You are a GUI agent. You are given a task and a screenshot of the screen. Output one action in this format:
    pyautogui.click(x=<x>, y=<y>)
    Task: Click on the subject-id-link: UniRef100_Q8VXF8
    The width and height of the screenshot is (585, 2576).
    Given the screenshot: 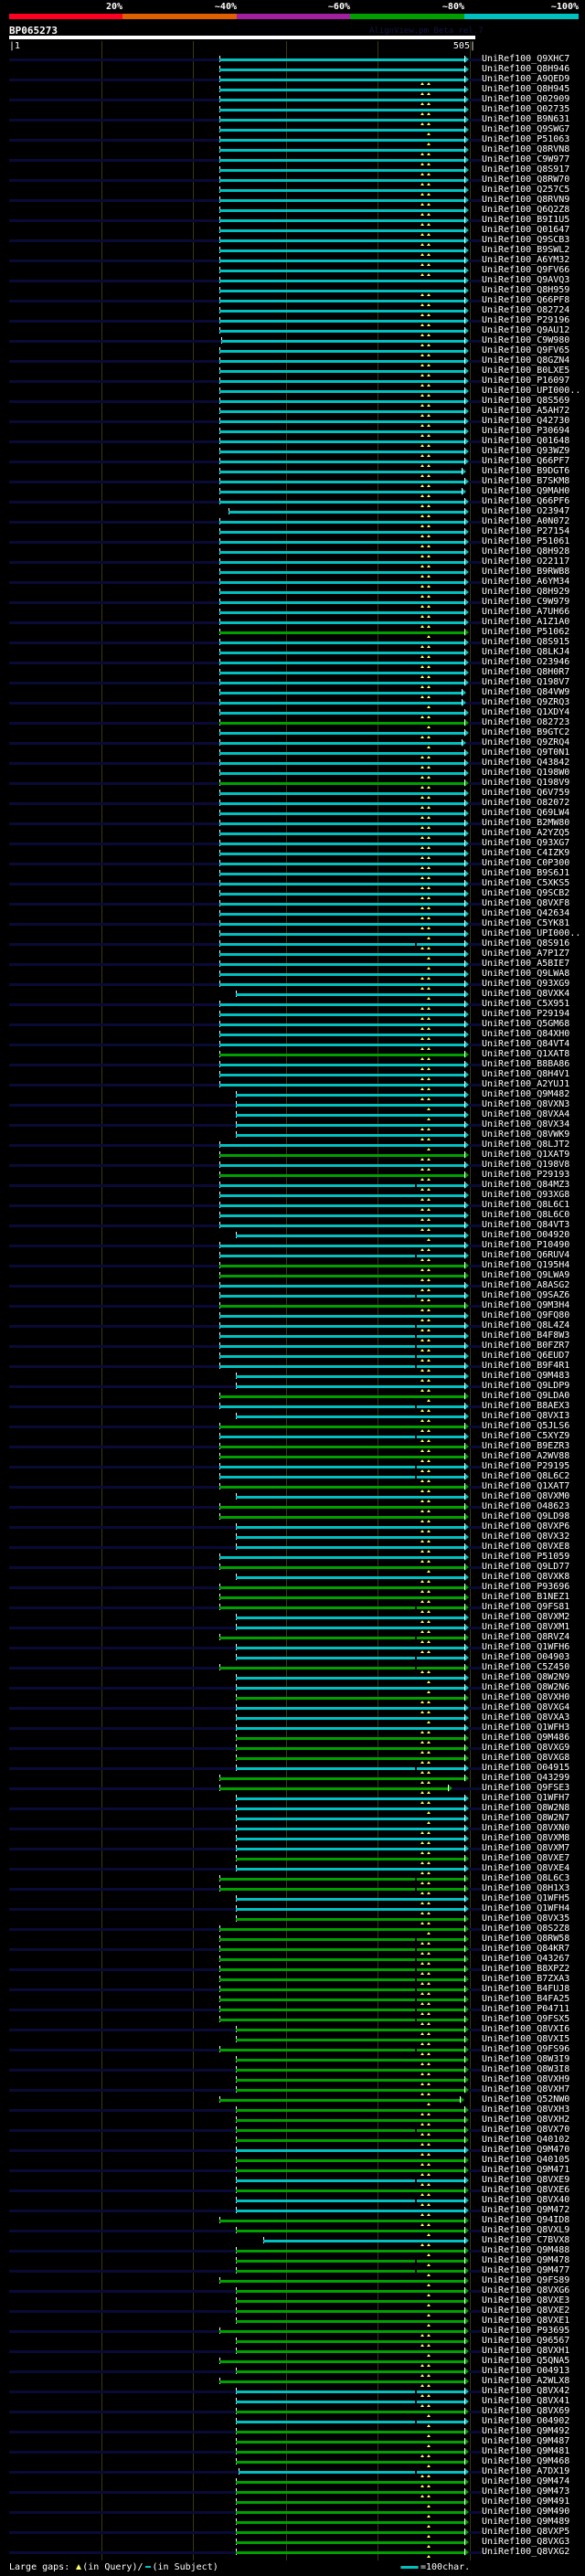 What is the action you would take?
    pyautogui.click(x=525, y=903)
    